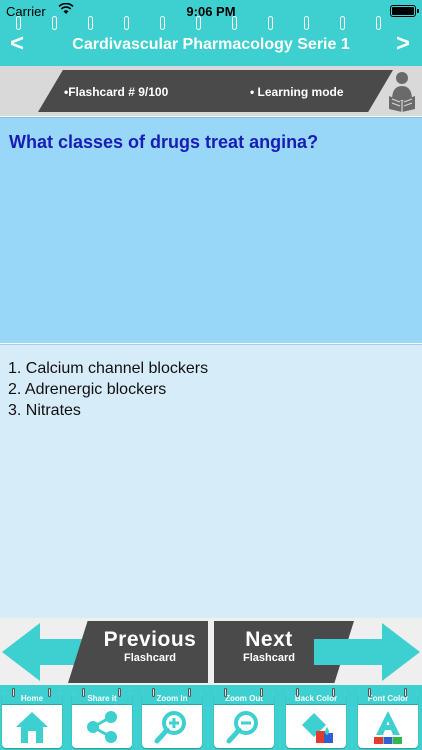  Describe the element at coordinates (244, 698) in the screenshot. I see `zoom-out-label: Zoom Out` at that location.